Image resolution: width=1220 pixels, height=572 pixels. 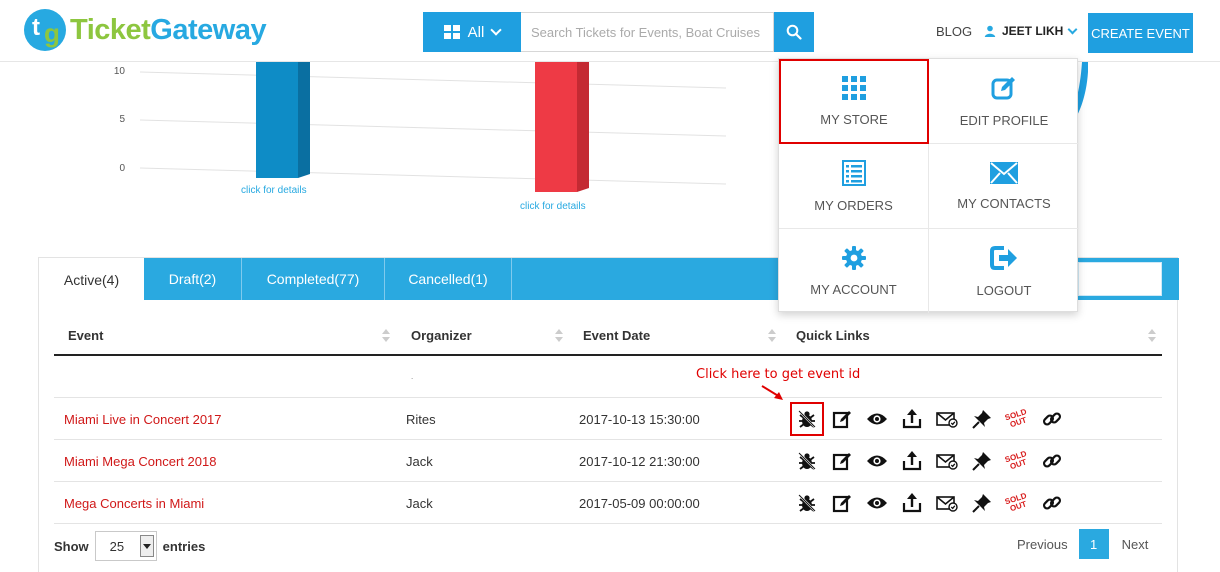 I want to click on grid-icon, so click(x=854, y=88).